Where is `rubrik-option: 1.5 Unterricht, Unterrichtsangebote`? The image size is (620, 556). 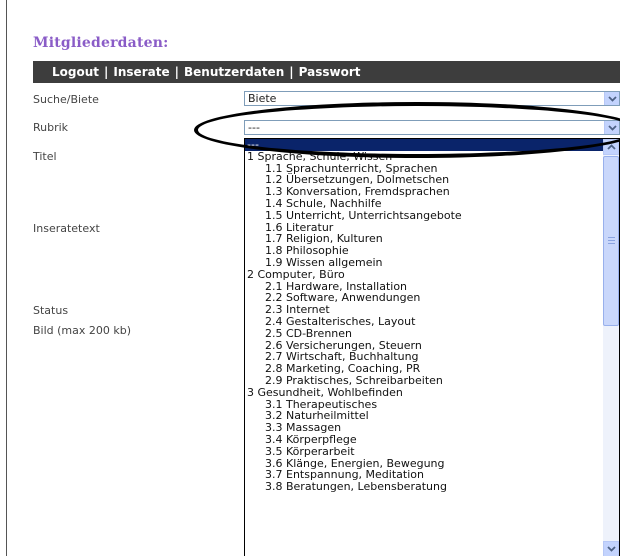 rubrik-option: 1.5 Unterricht, Unterrichtsangebote is located at coordinates (424, 215).